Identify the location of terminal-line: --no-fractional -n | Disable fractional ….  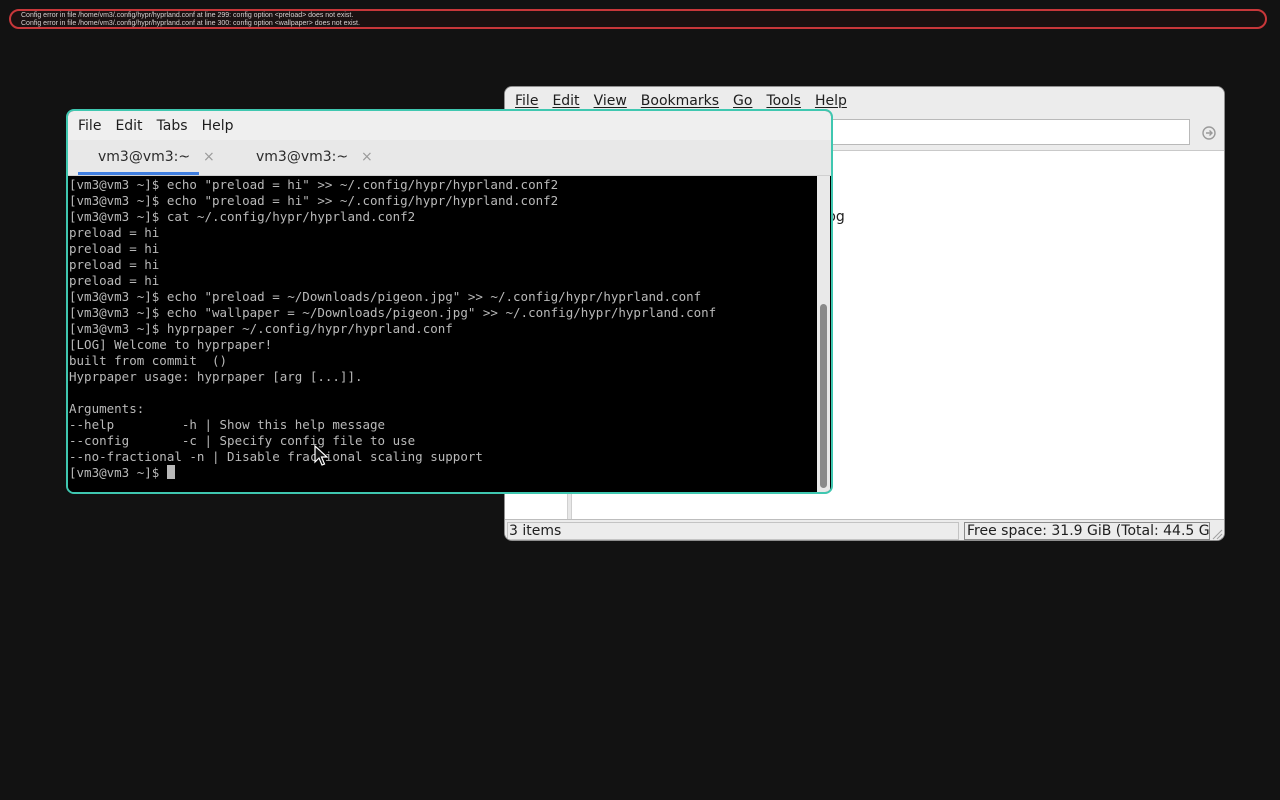
(276, 456).